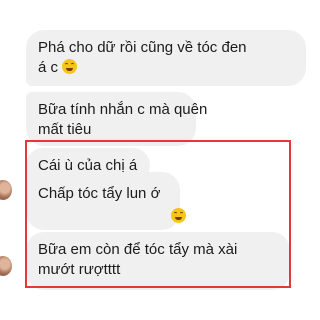  I want to click on message-2-line-1: Bữa tính nhắn c mà quên, so click(123, 109).